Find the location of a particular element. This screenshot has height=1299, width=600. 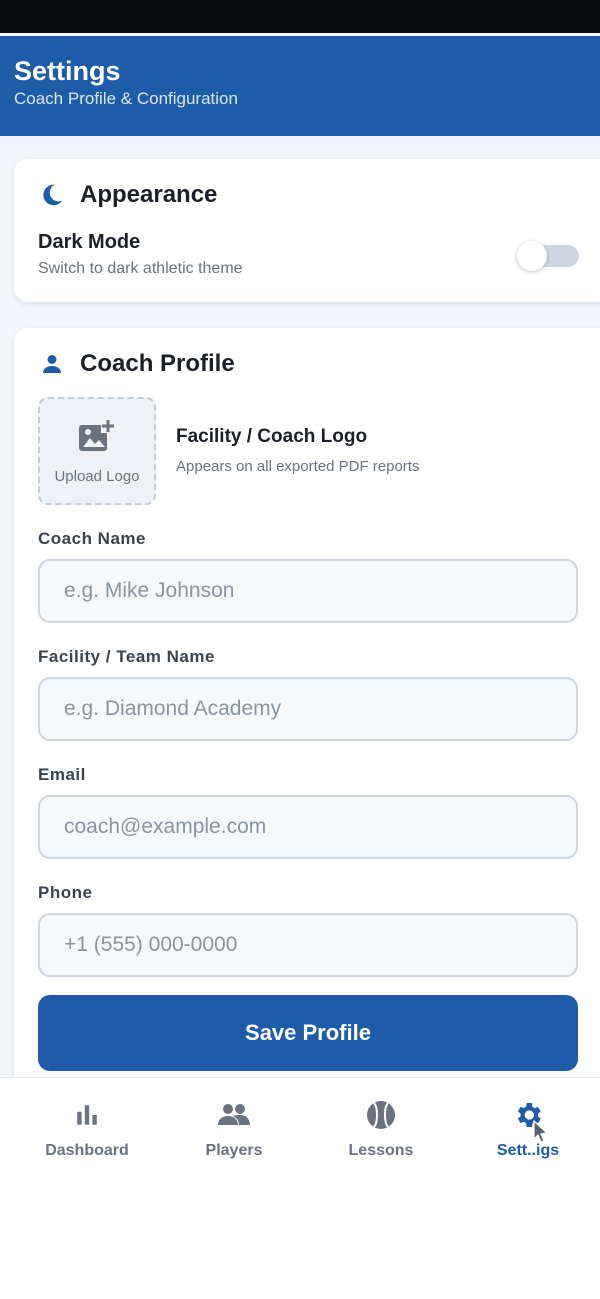

group-icon is located at coordinates (234, 1115).